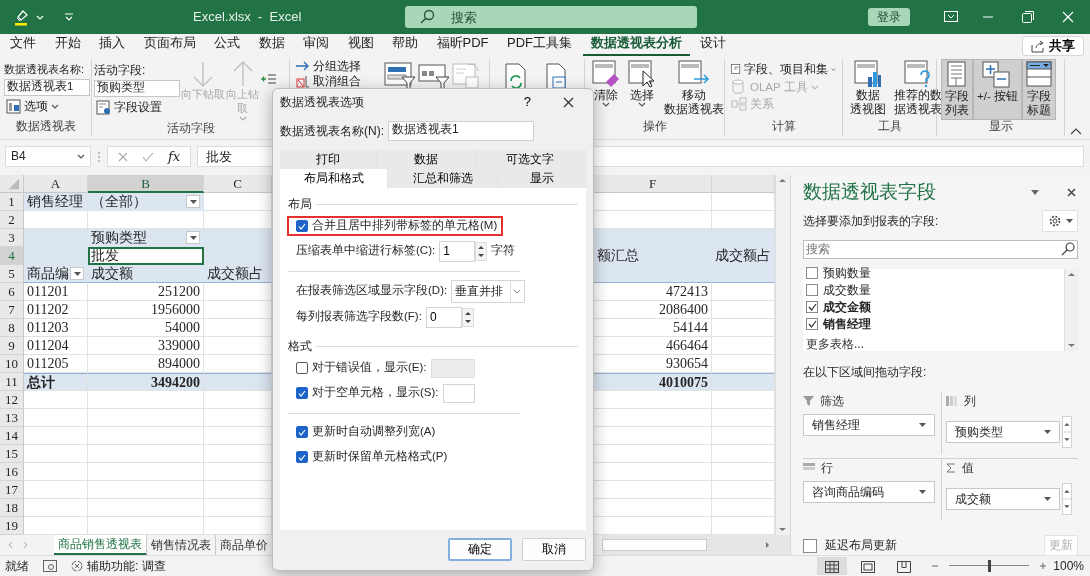 This screenshot has width=1090, height=576. I want to click on column-header: F, so click(653, 184).